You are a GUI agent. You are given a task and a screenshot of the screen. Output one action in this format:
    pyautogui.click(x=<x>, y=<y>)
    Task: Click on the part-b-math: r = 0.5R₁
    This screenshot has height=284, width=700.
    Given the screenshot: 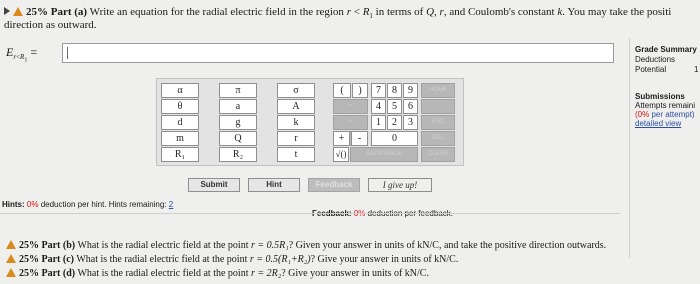 What is the action you would take?
    pyautogui.click(x=269, y=245)
    